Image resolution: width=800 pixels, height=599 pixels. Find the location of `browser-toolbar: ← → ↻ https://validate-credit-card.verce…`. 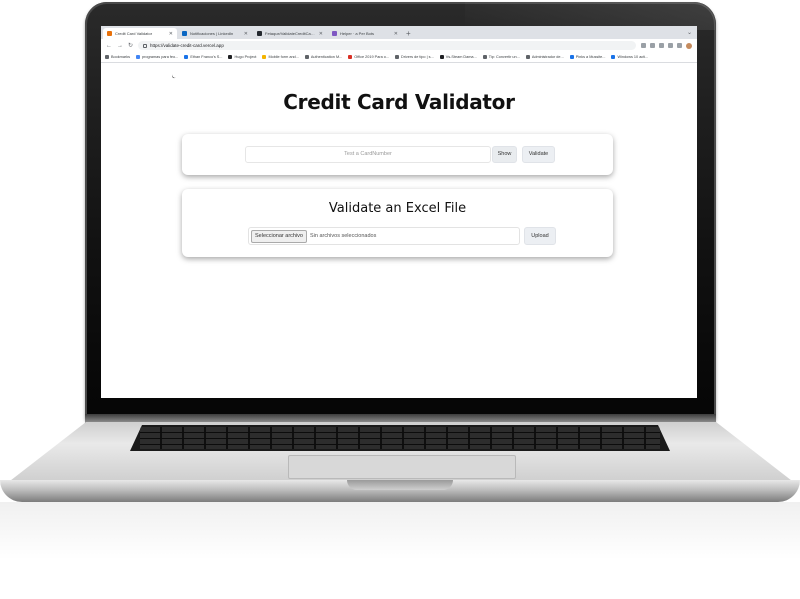

browser-toolbar: ← → ↻ https://validate-credit-card.verce… is located at coordinates (399, 45).